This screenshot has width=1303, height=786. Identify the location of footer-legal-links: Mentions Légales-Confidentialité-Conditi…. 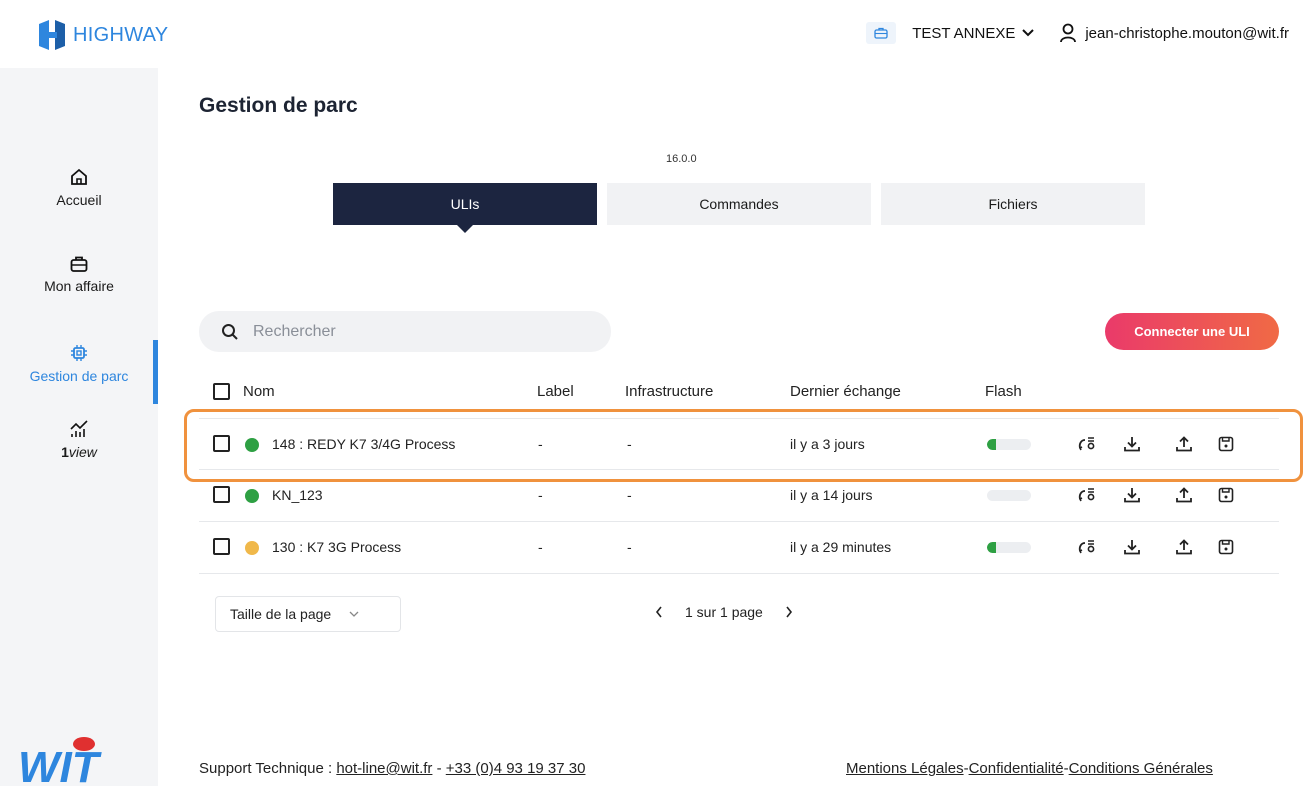
(1029, 768).